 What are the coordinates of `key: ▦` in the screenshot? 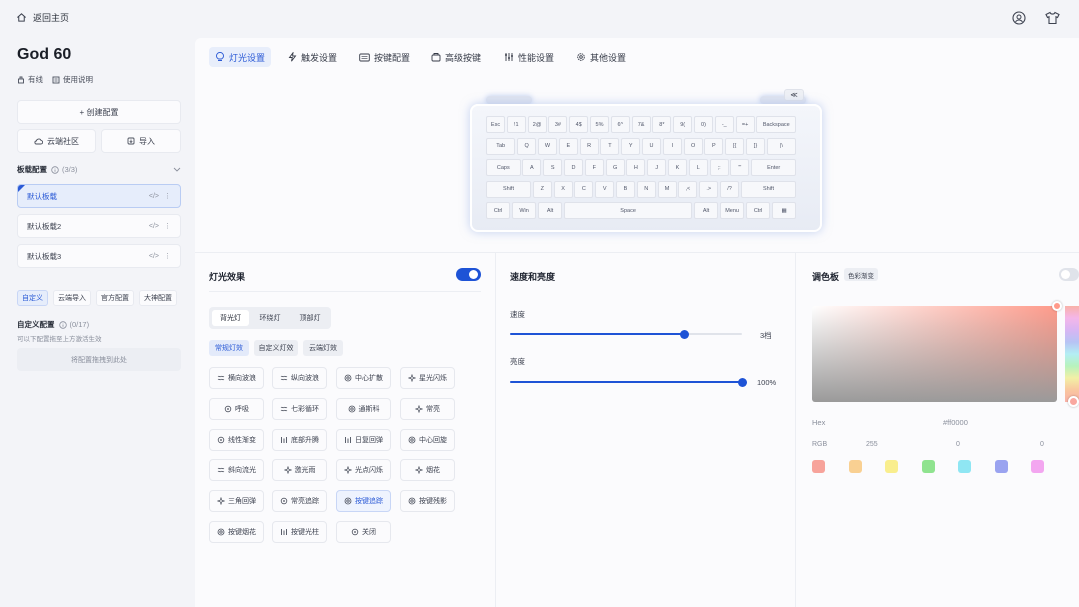 It's located at (784, 210).